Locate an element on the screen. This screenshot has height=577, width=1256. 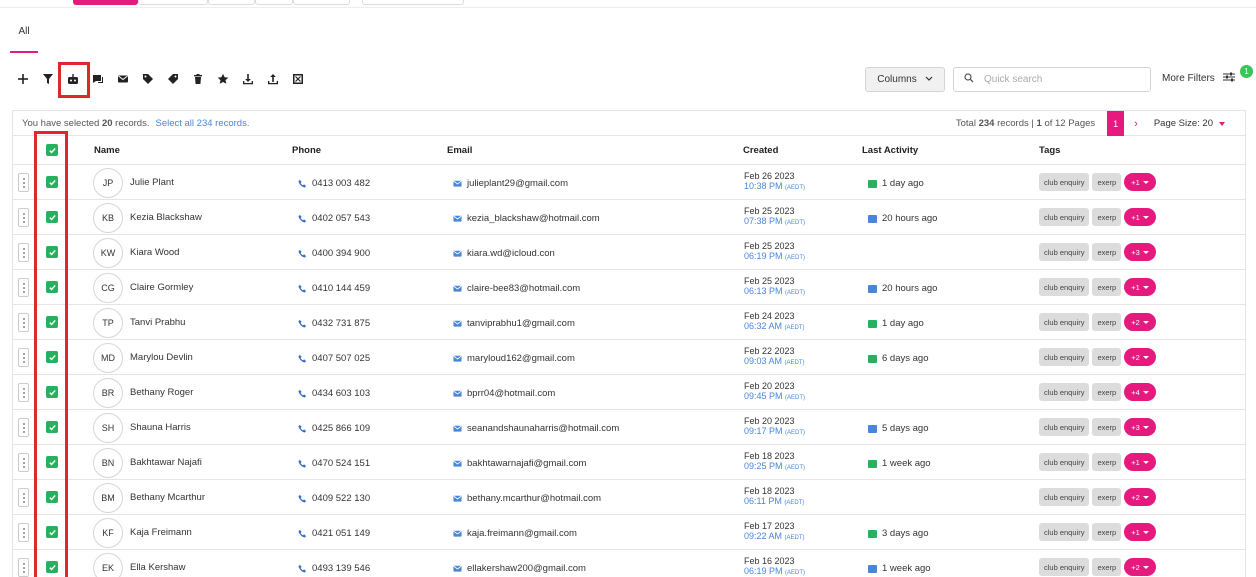
contact-email: tanviprabhu1@gmail.com is located at coordinates (514, 323).